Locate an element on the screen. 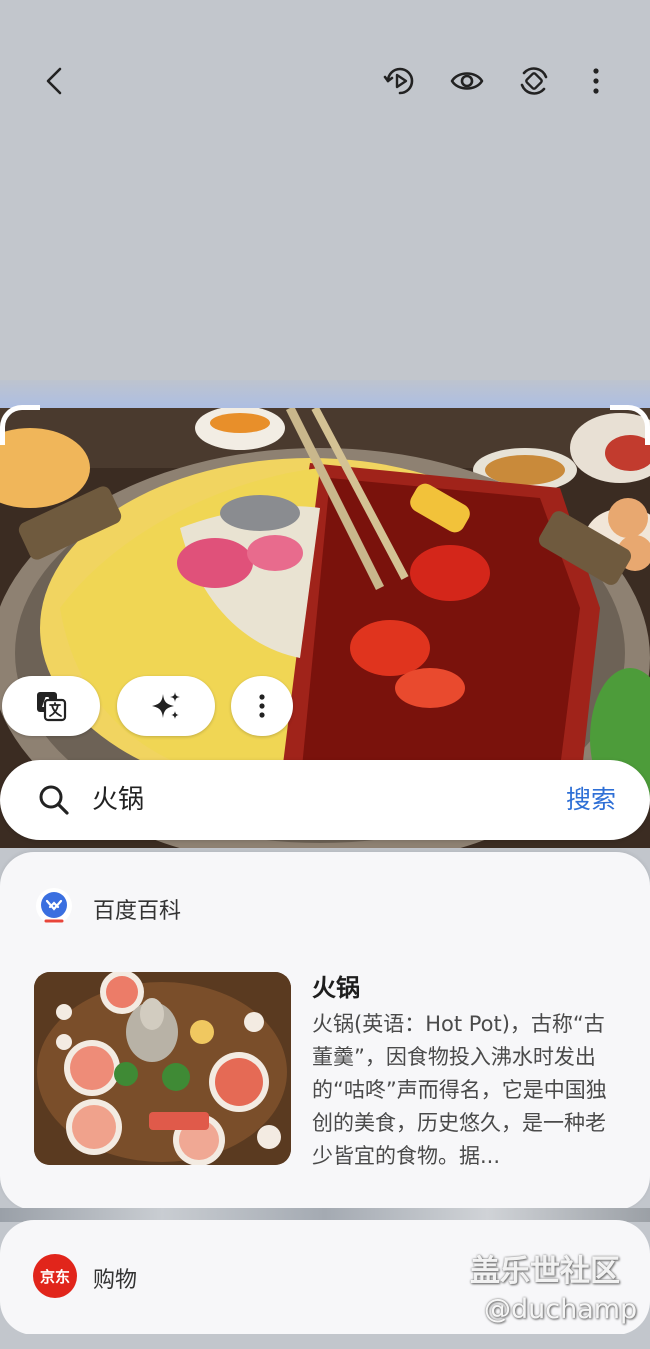 The height and width of the screenshot is (1349, 650). rotate-icon is located at coordinates (534, 81).